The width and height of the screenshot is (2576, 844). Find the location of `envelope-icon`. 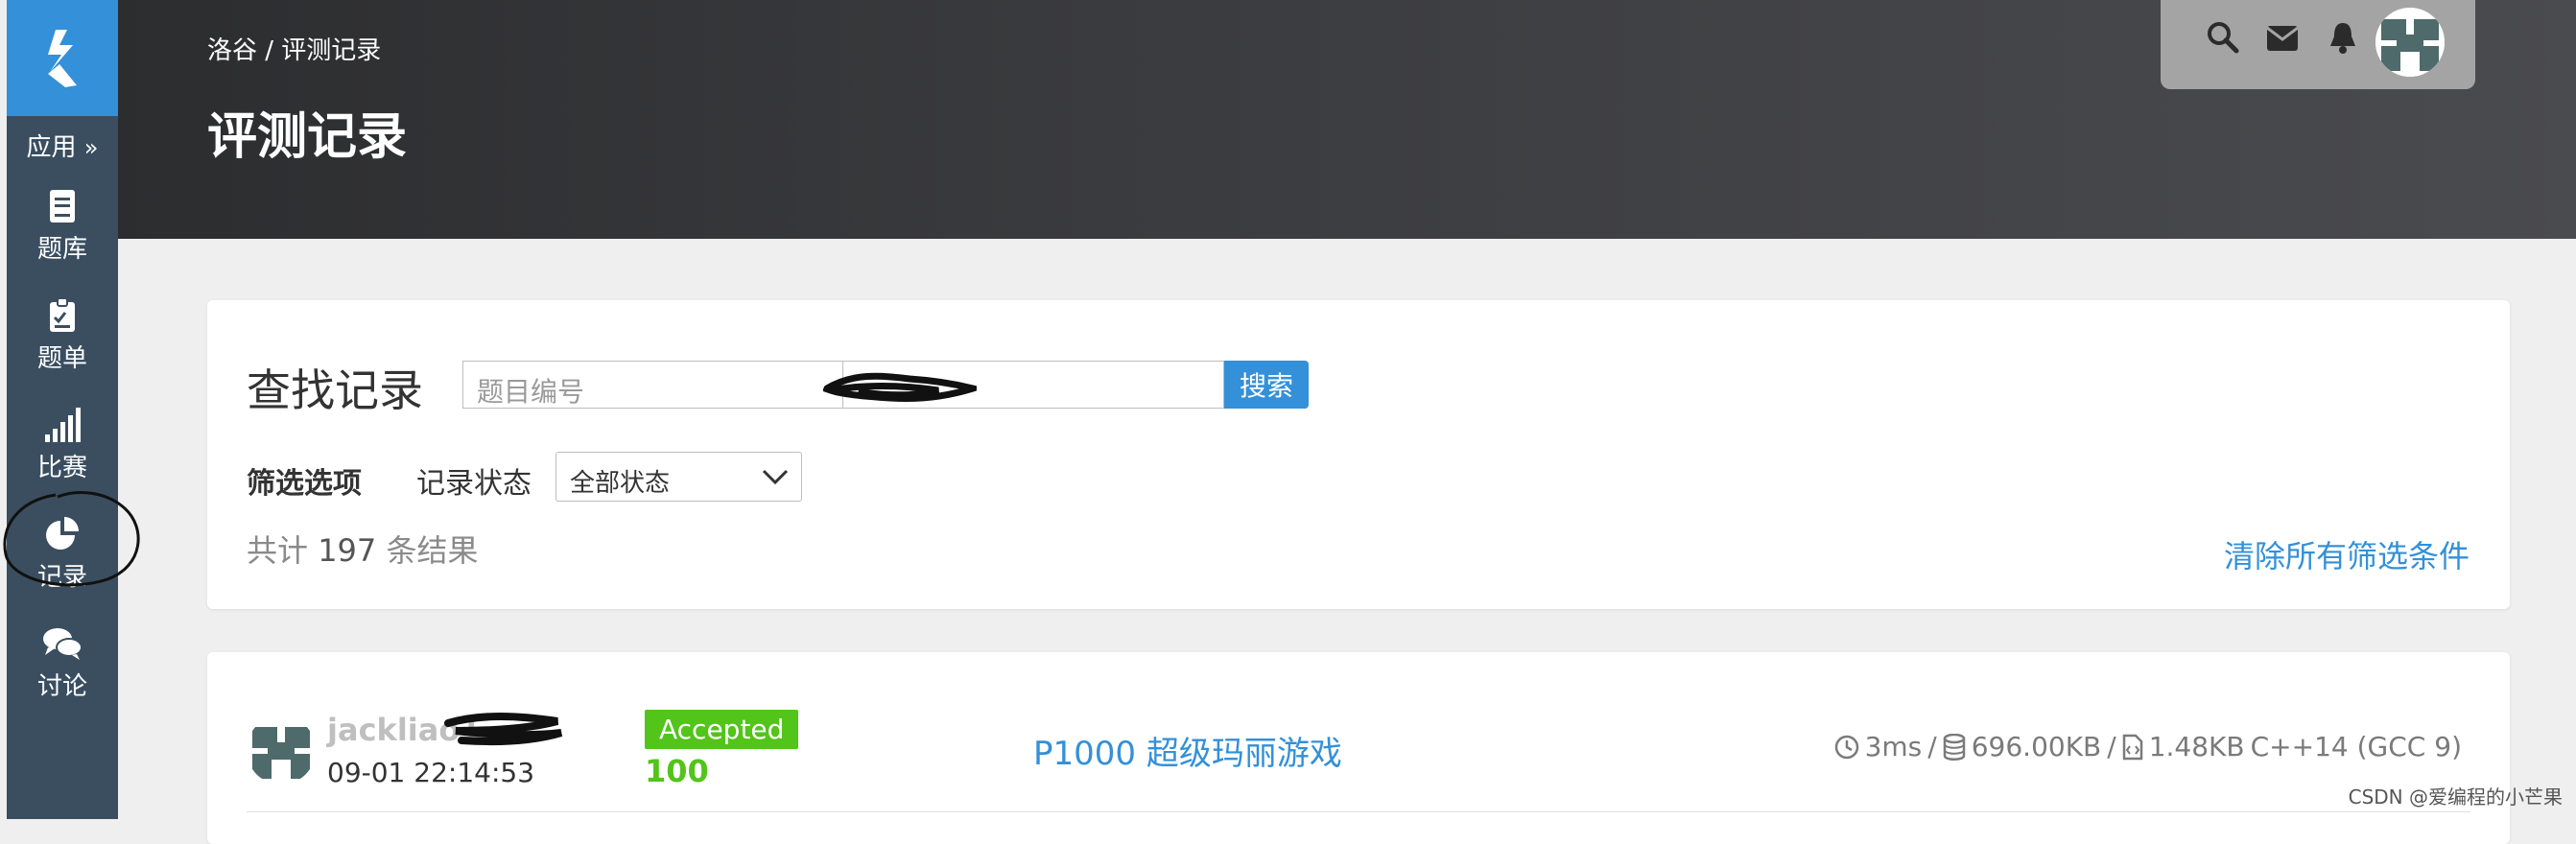

envelope-icon is located at coordinates (2282, 38).